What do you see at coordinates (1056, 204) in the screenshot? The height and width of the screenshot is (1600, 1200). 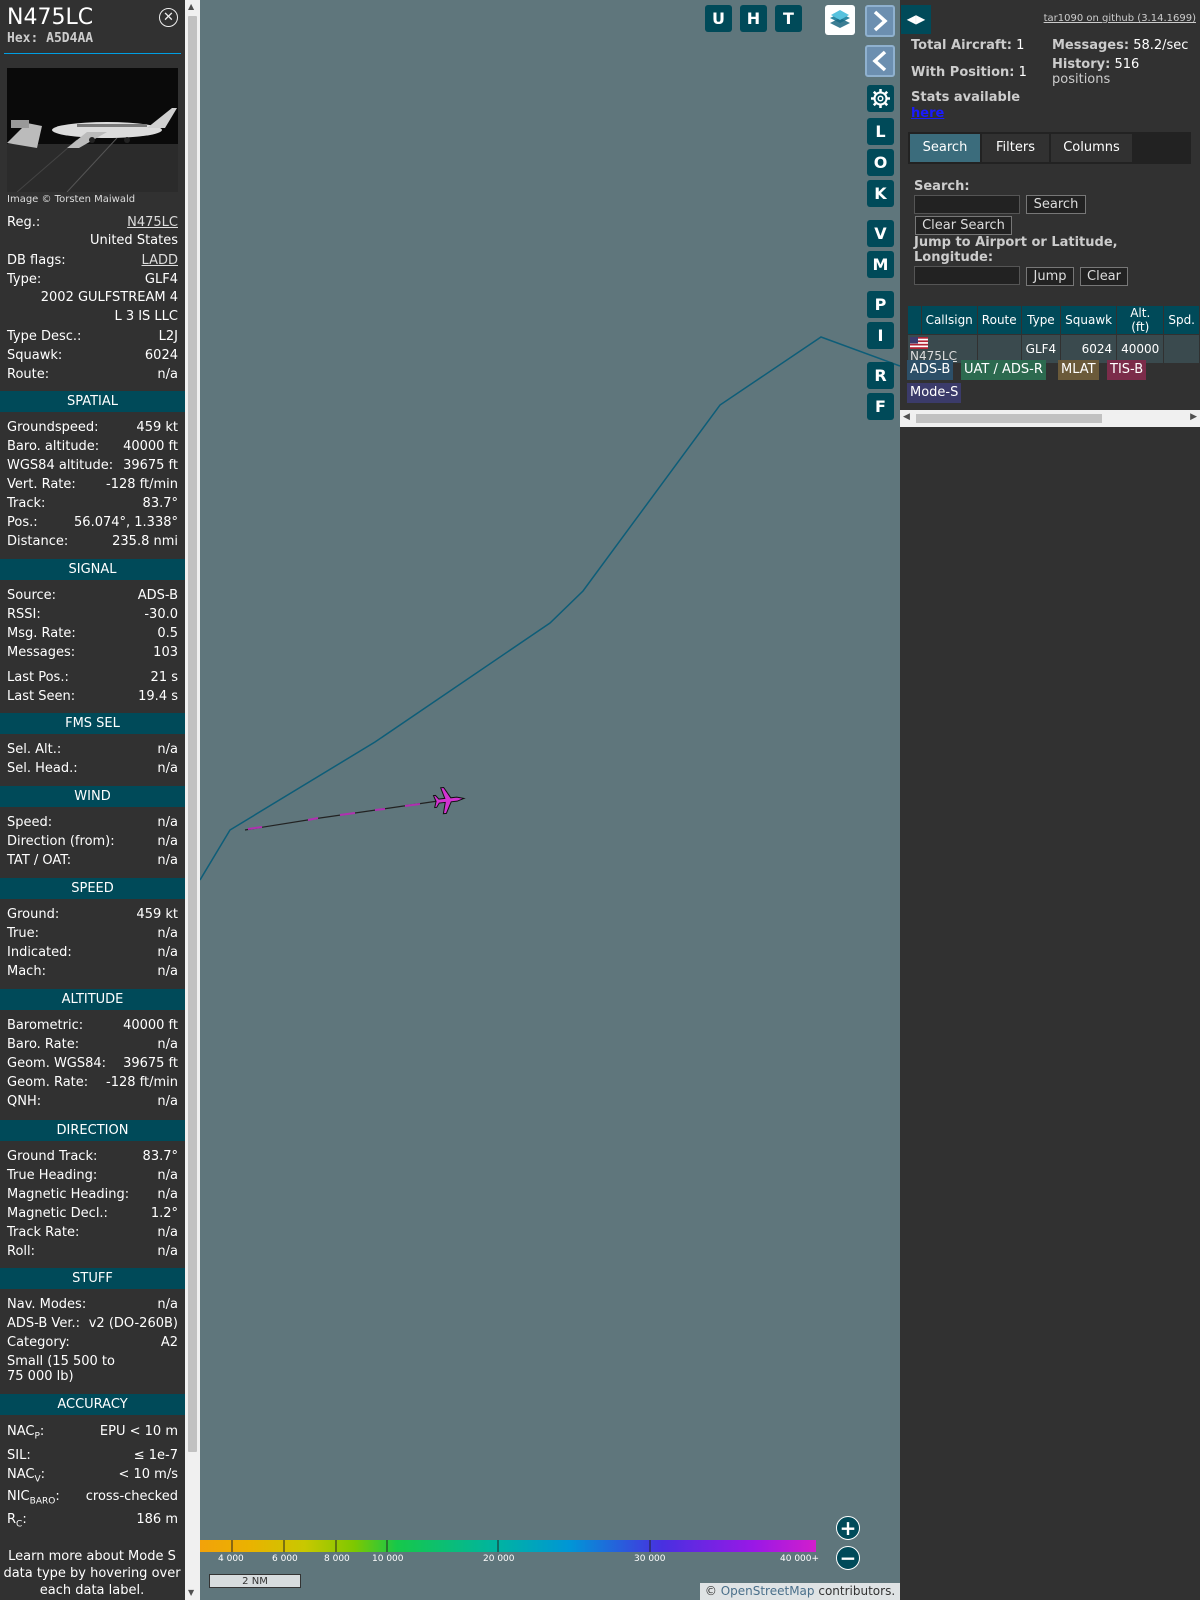 I see `search-button: Search` at bounding box center [1056, 204].